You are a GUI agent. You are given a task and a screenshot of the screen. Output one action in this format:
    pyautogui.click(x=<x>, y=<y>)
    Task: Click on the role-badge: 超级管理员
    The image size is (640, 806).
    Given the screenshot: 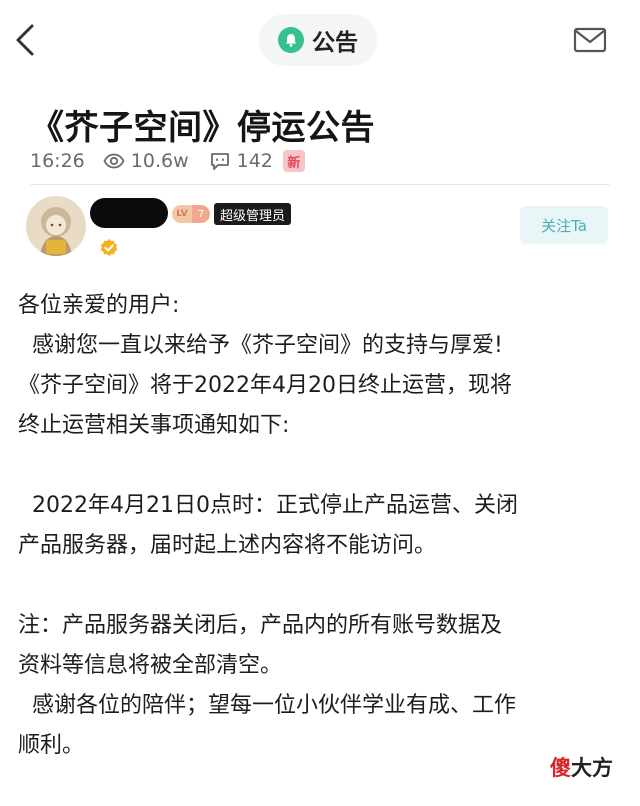 What is the action you would take?
    pyautogui.click(x=253, y=214)
    